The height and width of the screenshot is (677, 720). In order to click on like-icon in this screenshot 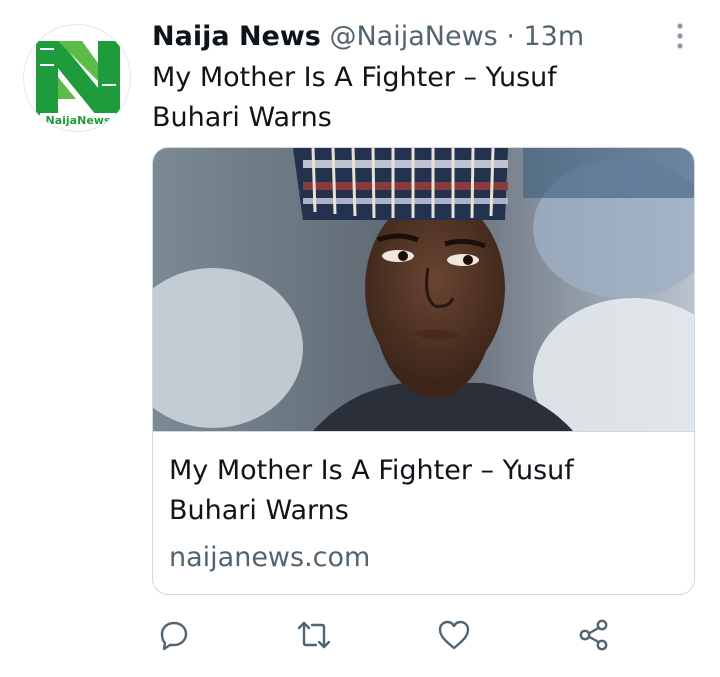, I will do `click(454, 635)`.